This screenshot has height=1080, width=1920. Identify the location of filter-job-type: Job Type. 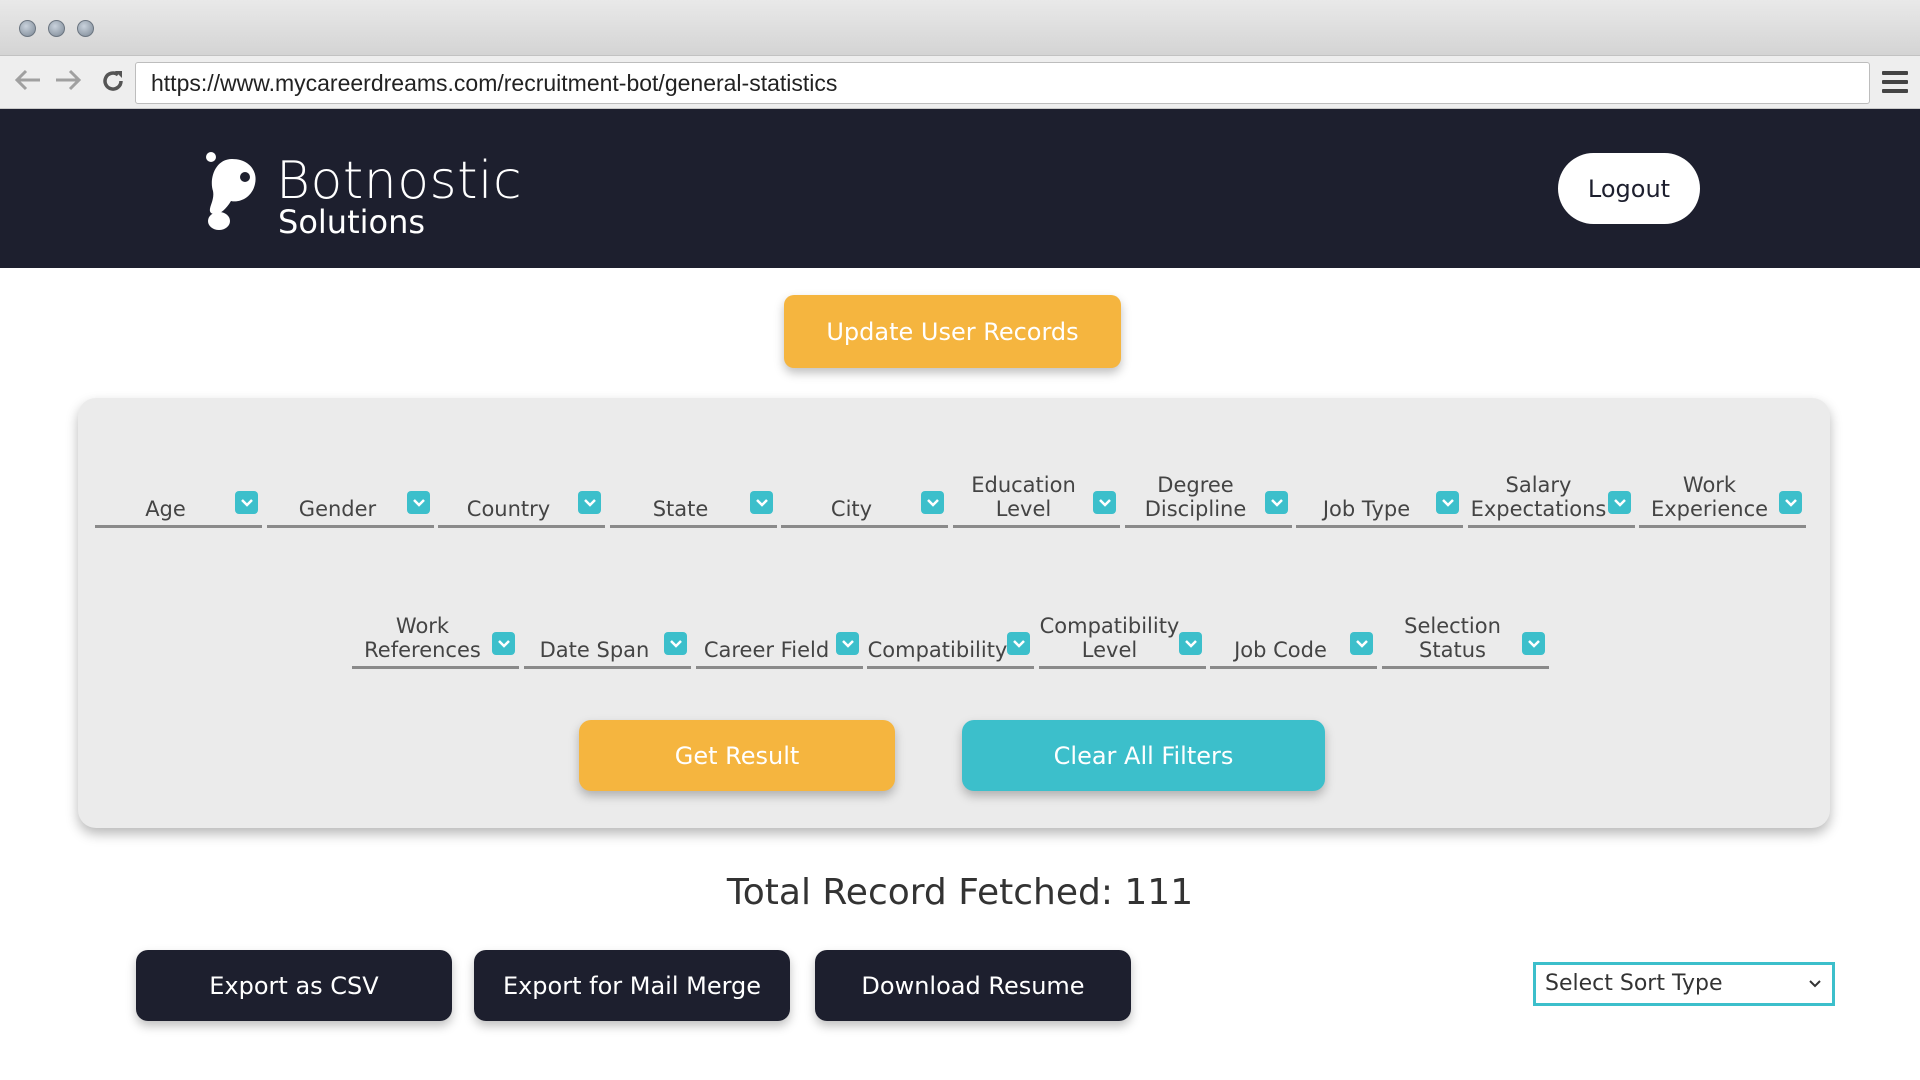
(1379, 490).